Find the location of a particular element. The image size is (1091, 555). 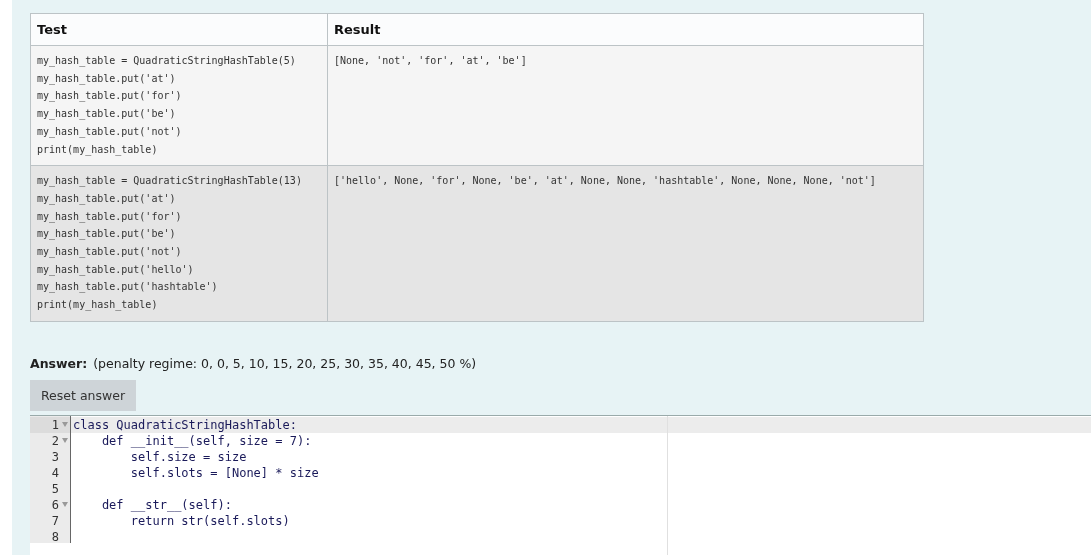

line-number: 8 is located at coordinates (55, 536).